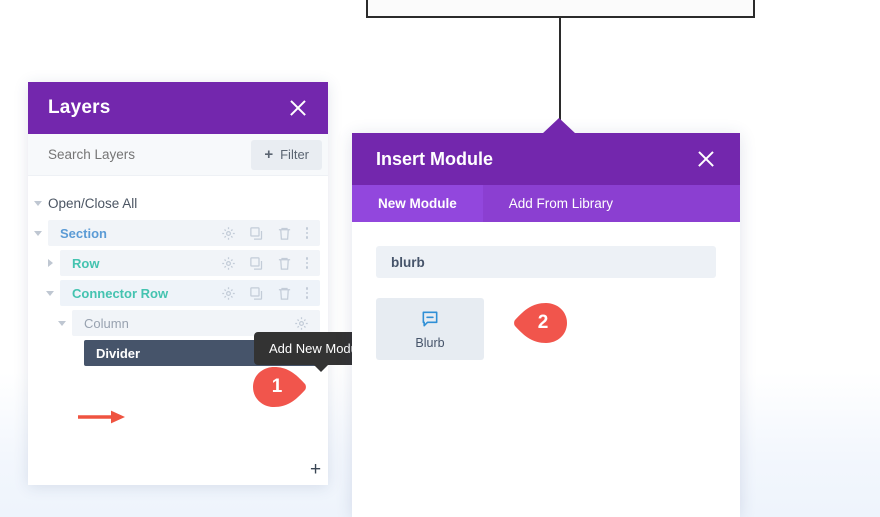 The image size is (880, 517). What do you see at coordinates (93, 203) in the screenshot?
I see `open-close-all-label: Open/Close All` at bounding box center [93, 203].